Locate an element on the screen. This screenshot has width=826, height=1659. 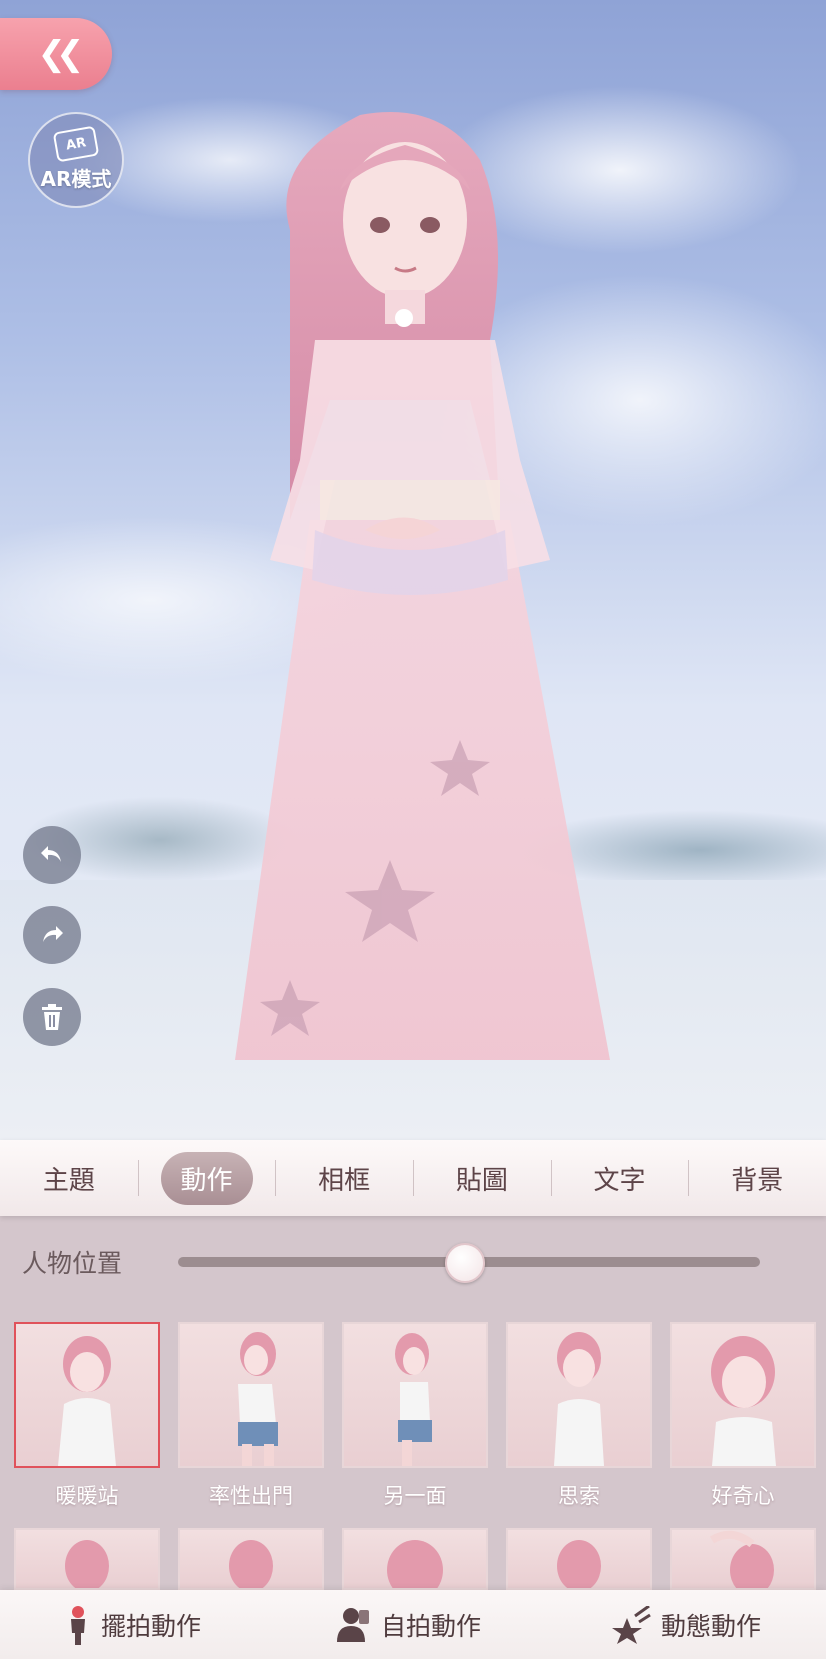
tab-background-label: 背景 is located at coordinates (757, 1180).